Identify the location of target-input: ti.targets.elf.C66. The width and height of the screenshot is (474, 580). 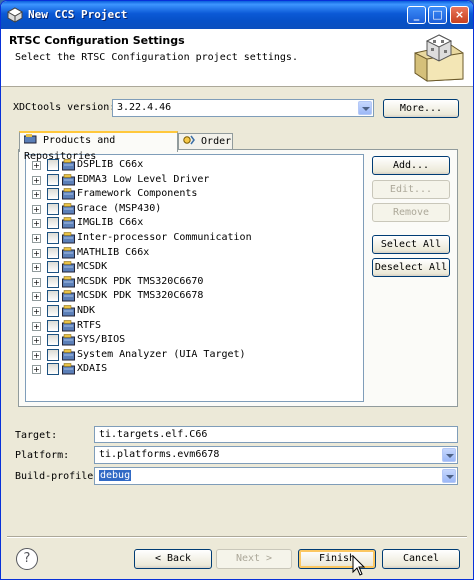
(276, 434).